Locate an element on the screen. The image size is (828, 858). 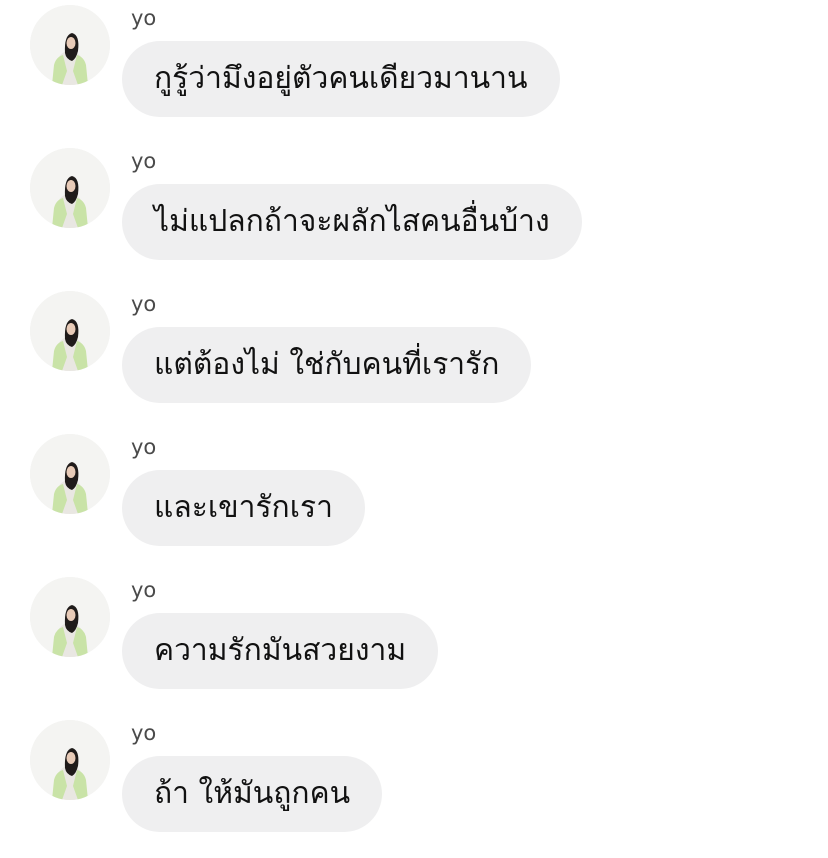
message-bubble: และเขารักเรา is located at coordinates (243, 508).